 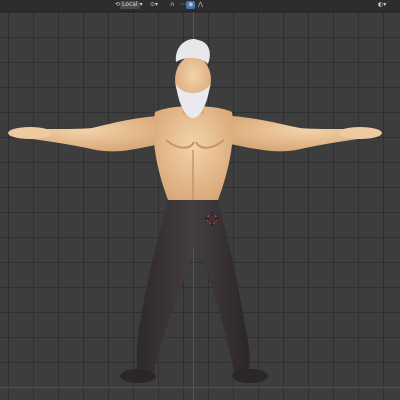 I want to click on magnet-snap-icon: ∩, so click(x=172, y=4).